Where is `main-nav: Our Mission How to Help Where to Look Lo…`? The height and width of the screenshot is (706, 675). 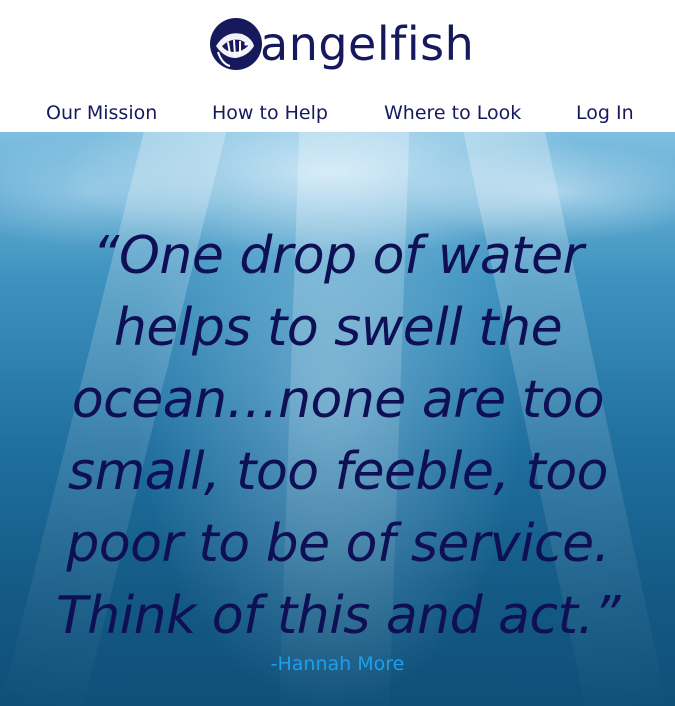 main-nav: Our Mission How to Help Where to Look Lo… is located at coordinates (337, 113).